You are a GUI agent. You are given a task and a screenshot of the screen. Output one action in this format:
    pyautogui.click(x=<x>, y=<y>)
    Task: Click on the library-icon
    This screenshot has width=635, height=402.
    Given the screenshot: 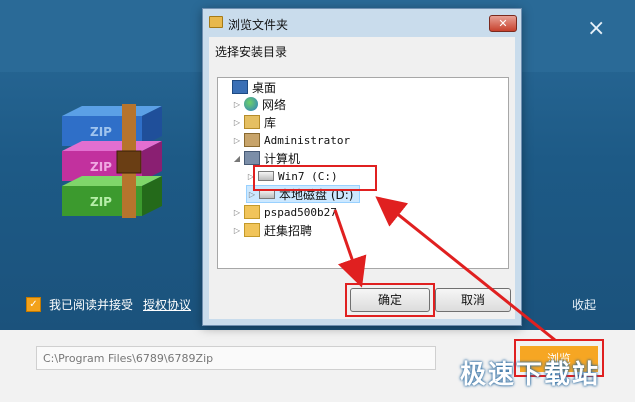 What is the action you would take?
    pyautogui.click(x=252, y=122)
    